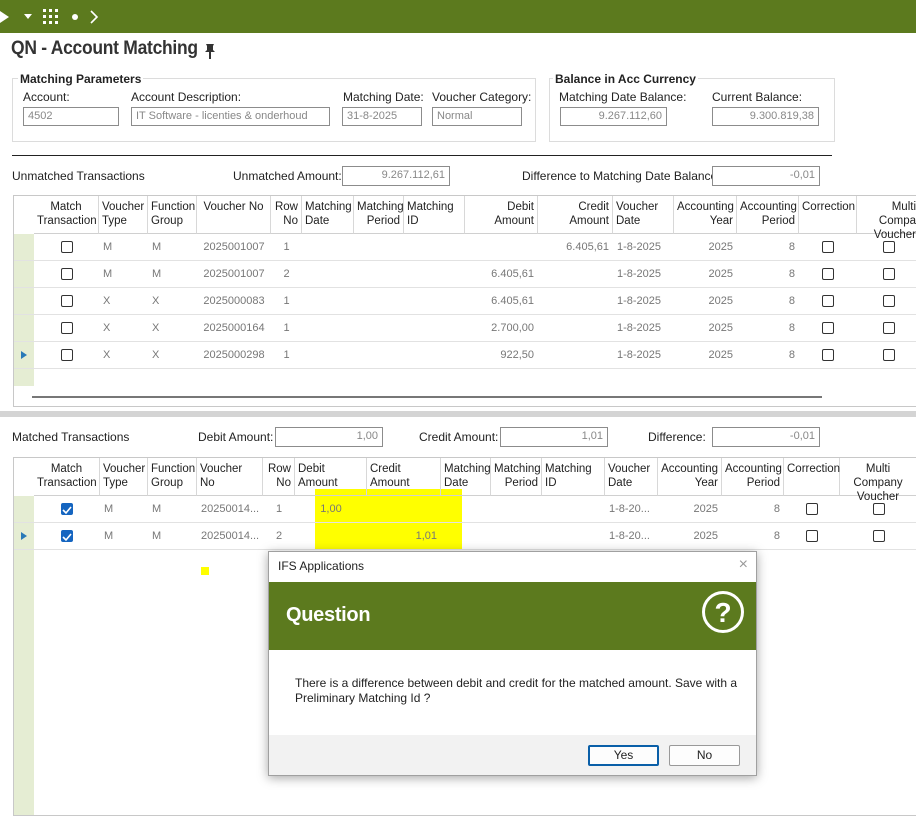 The height and width of the screenshot is (816, 916). Describe the element at coordinates (477, 116) in the screenshot. I see `voucher-category-field: Normal` at that location.